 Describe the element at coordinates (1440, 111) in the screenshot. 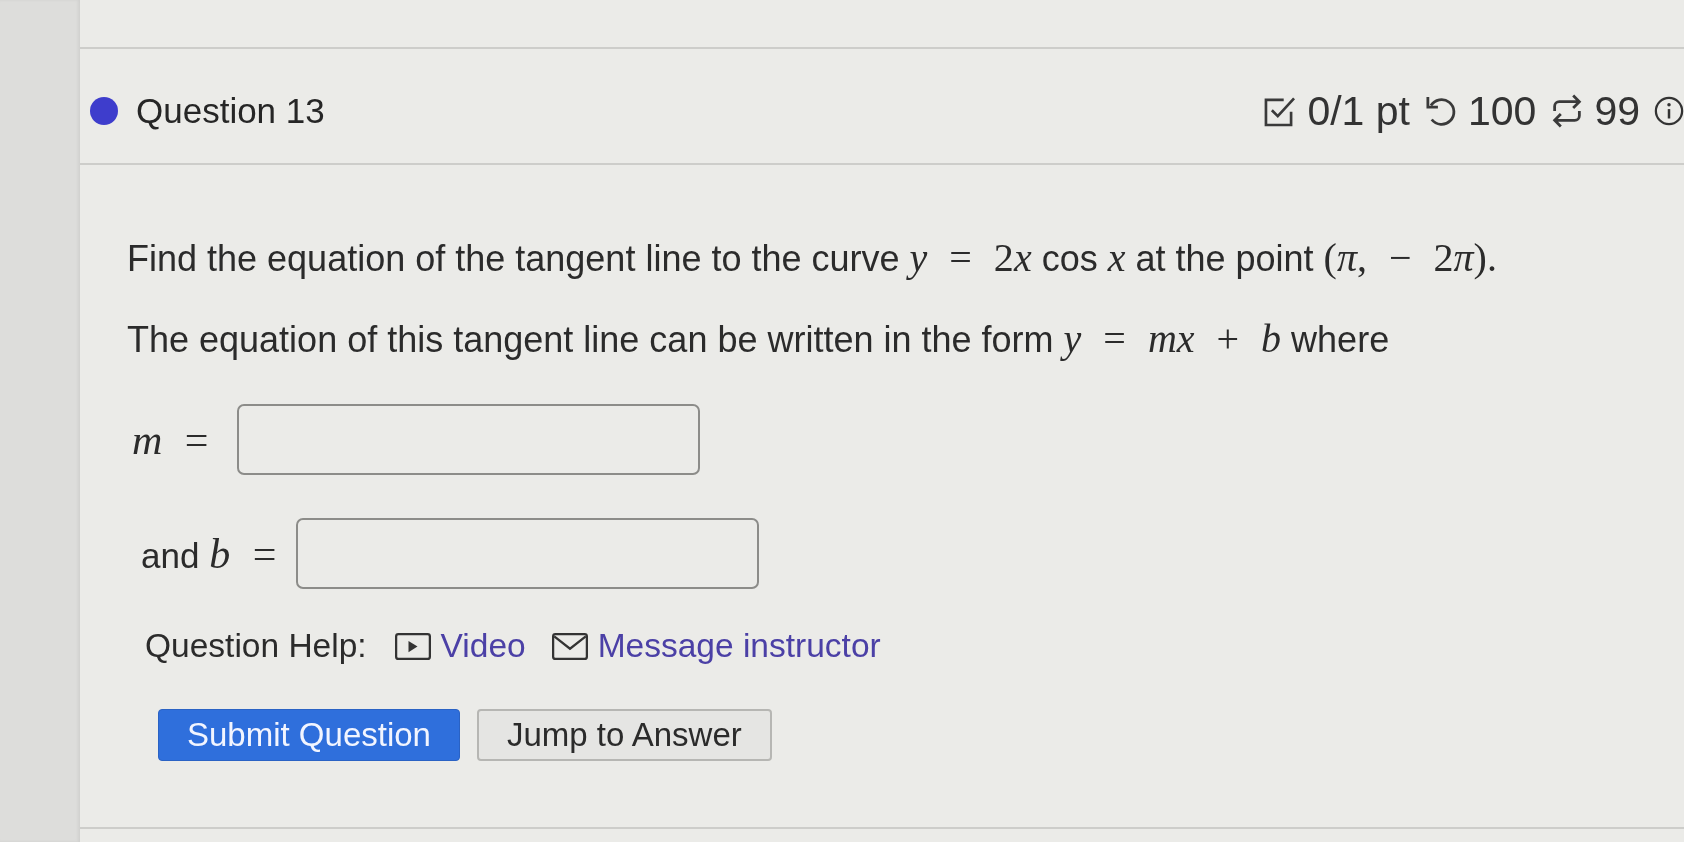

I see `circular-arrow-icon` at that location.